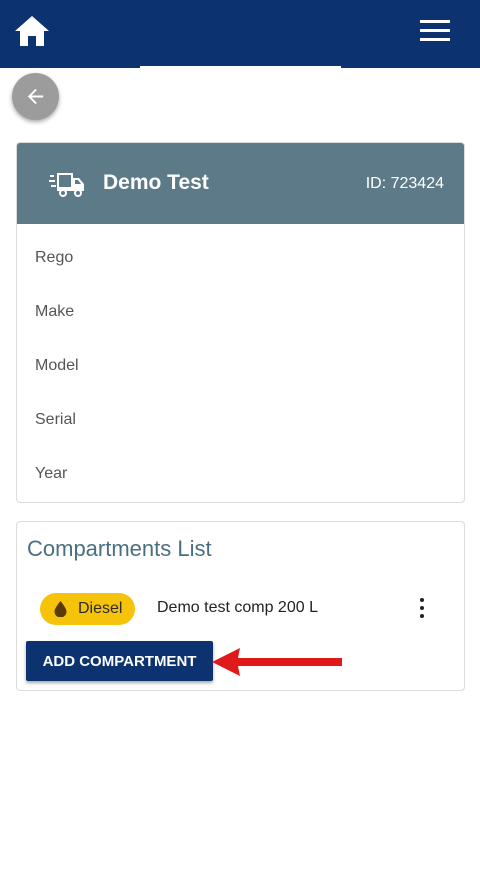 This screenshot has height=884, width=480. What do you see at coordinates (60, 609) in the screenshot?
I see `fuel-drop-icon` at bounding box center [60, 609].